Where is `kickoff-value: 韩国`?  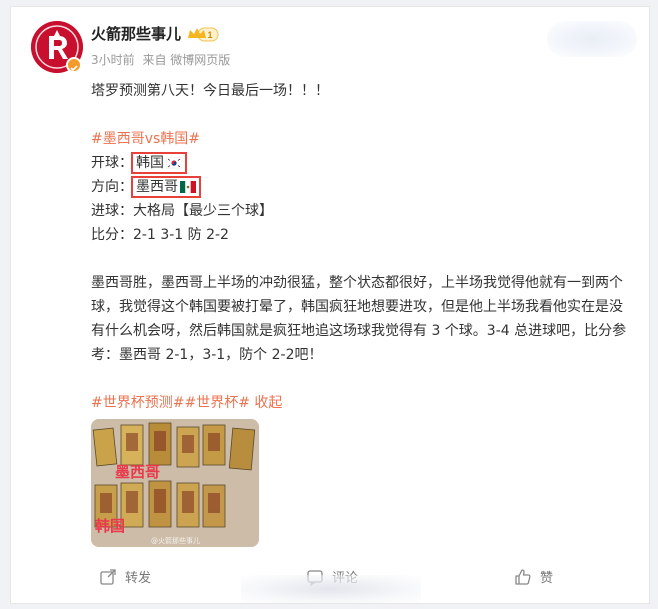 kickoff-value: 韩国 is located at coordinates (150, 163).